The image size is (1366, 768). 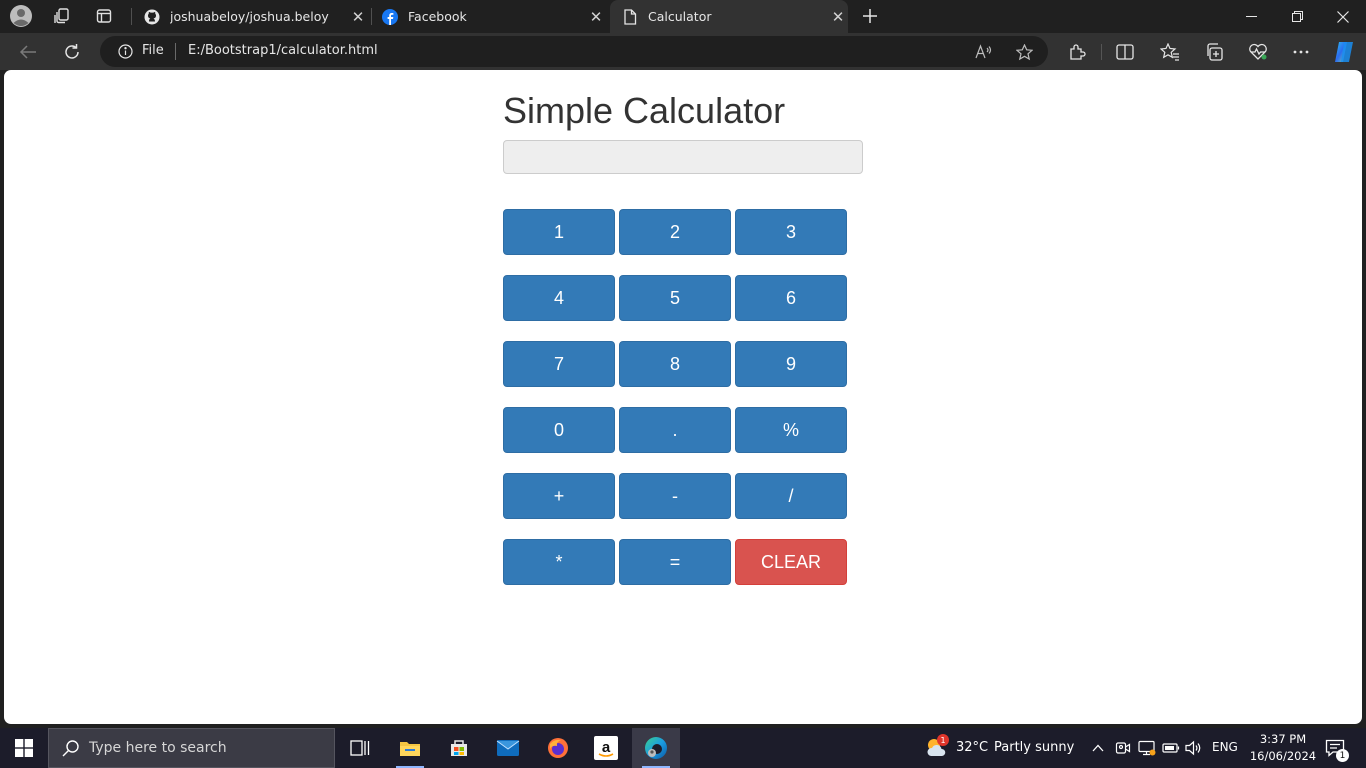 I want to click on url-text: E:/Bootstrap1/calculator.html, so click(x=283, y=50).